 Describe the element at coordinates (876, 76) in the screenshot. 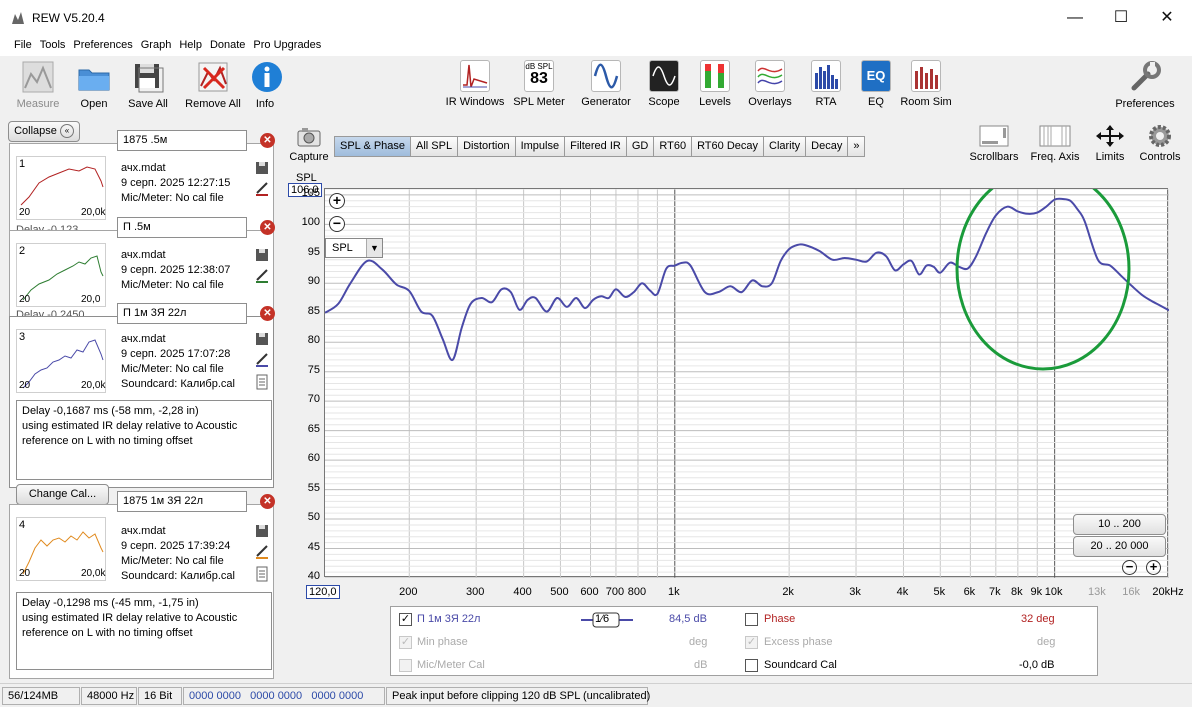

I see `eq-icon: EQ` at that location.